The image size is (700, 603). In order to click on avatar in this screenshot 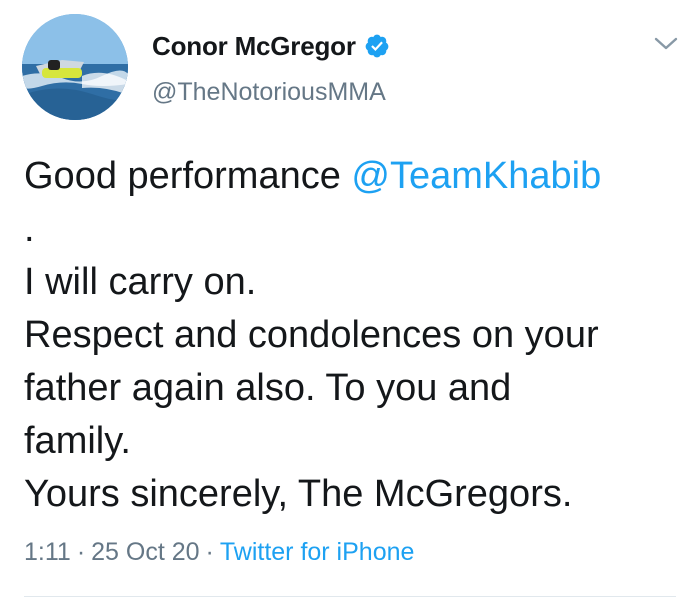, I will do `click(75, 67)`.